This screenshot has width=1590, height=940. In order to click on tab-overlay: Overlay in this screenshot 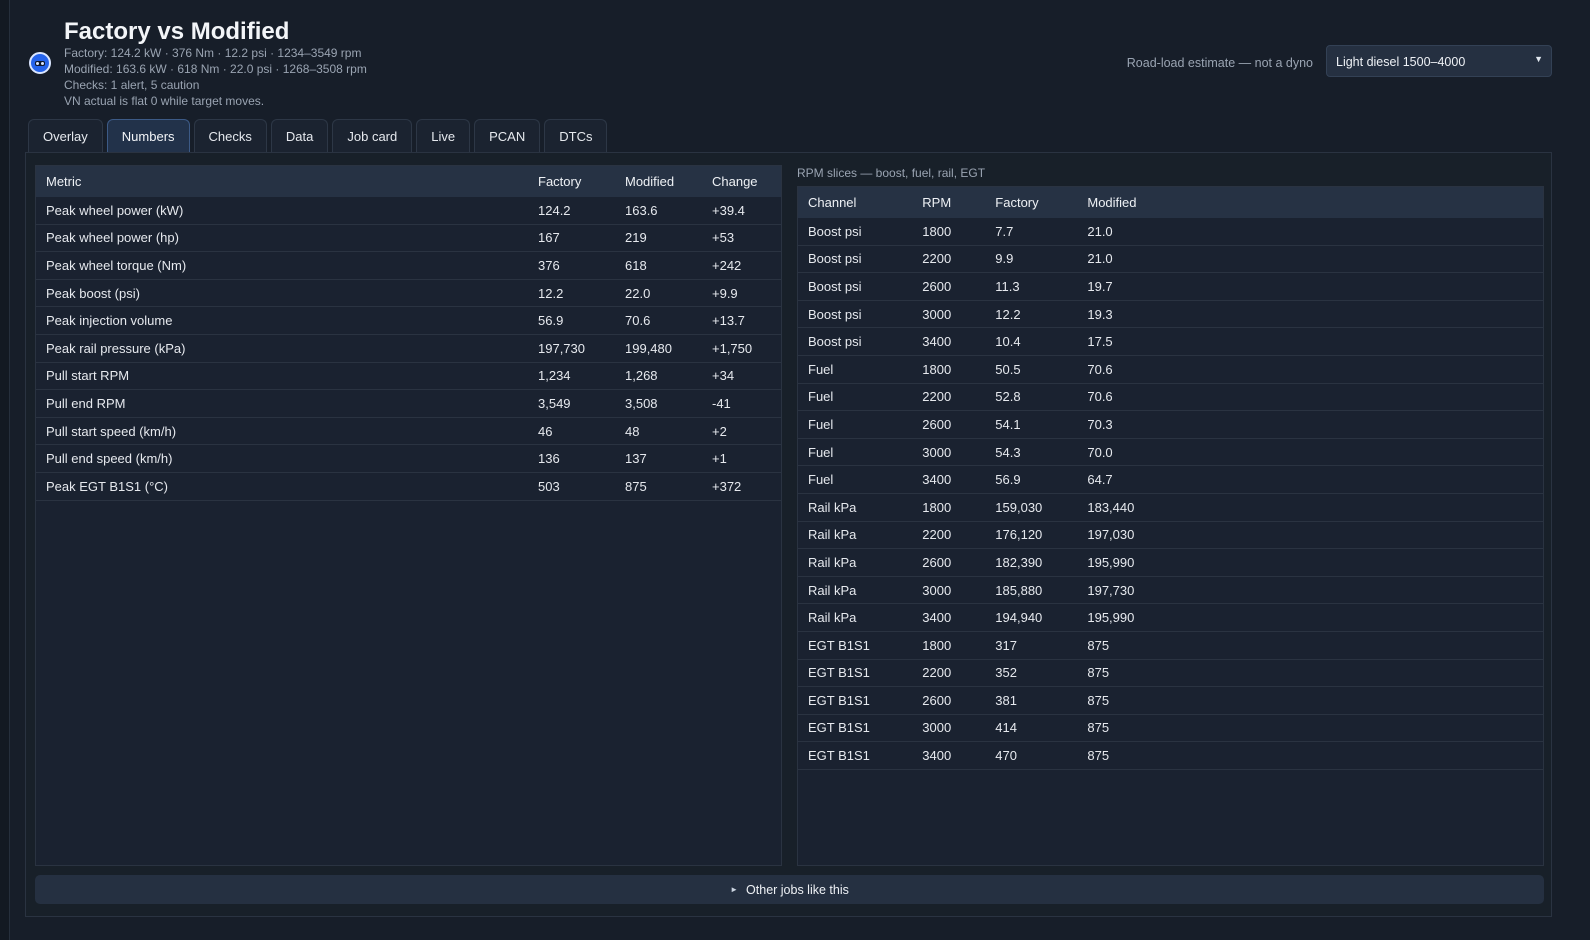, I will do `click(65, 135)`.